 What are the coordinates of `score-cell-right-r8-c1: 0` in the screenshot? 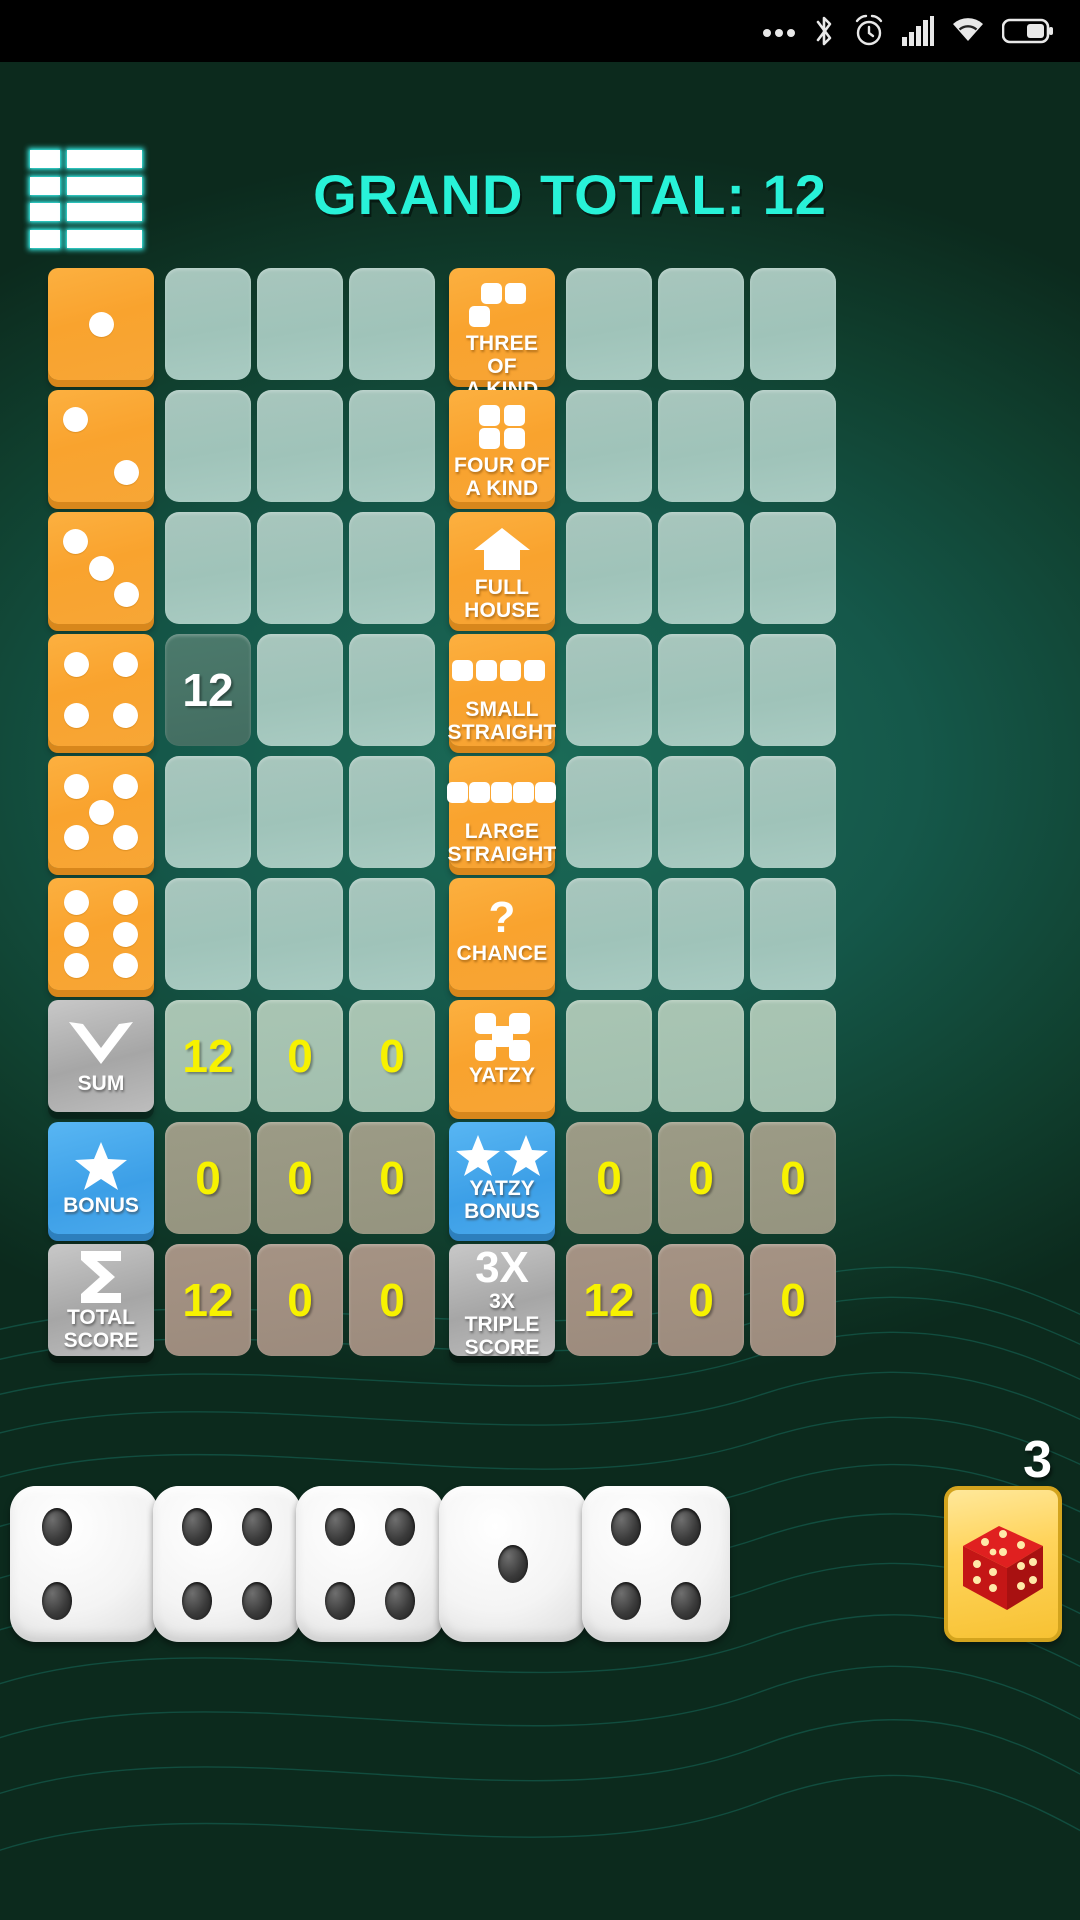 It's located at (701, 1300).